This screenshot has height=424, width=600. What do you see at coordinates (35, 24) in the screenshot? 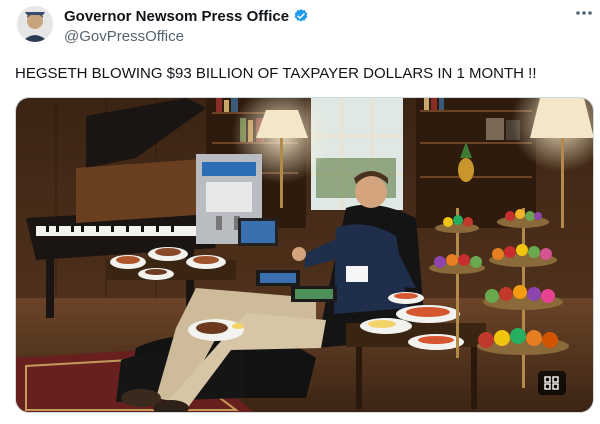
I see `profile-avatar` at bounding box center [35, 24].